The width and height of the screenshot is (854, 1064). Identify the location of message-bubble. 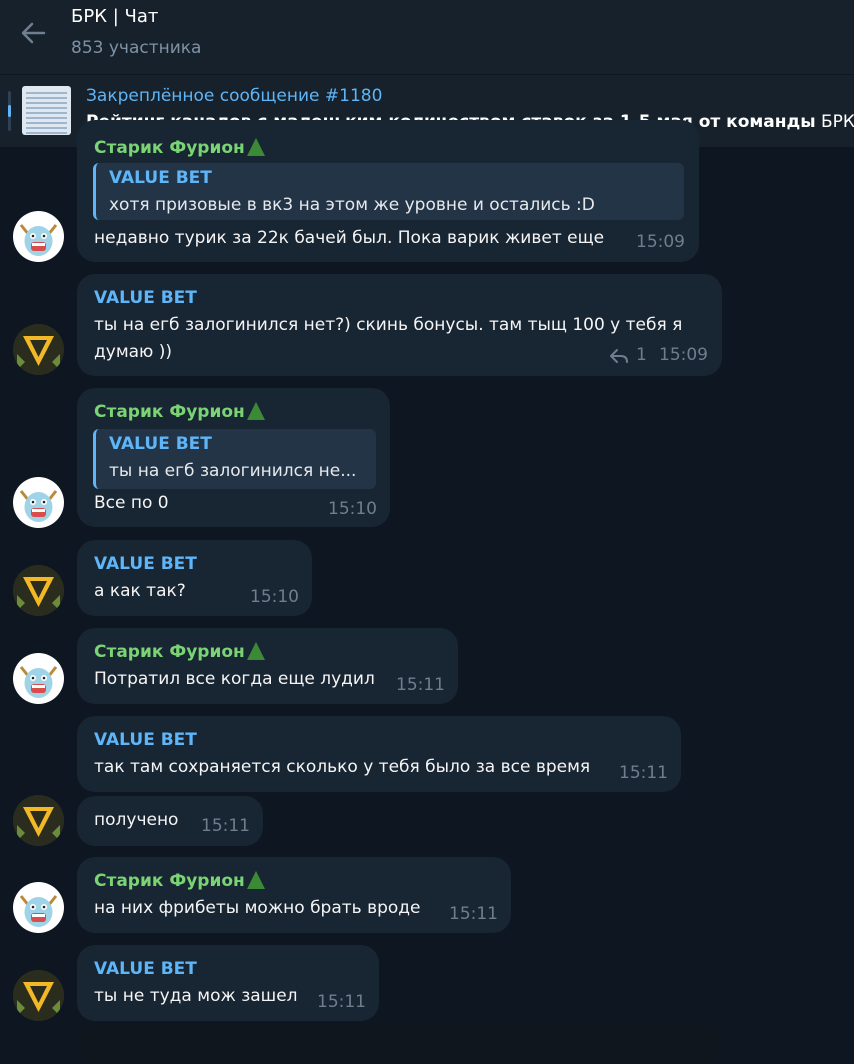
(399, 1044).